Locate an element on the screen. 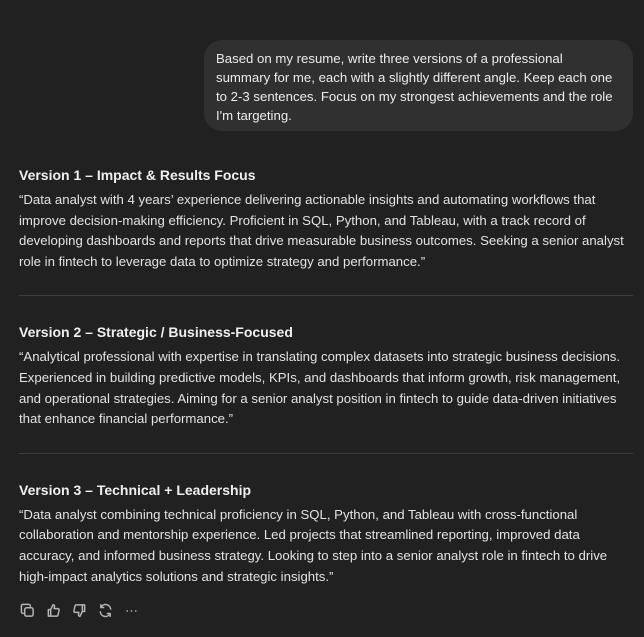 This screenshot has height=637, width=644. thumbs-down-button is located at coordinates (79, 610).